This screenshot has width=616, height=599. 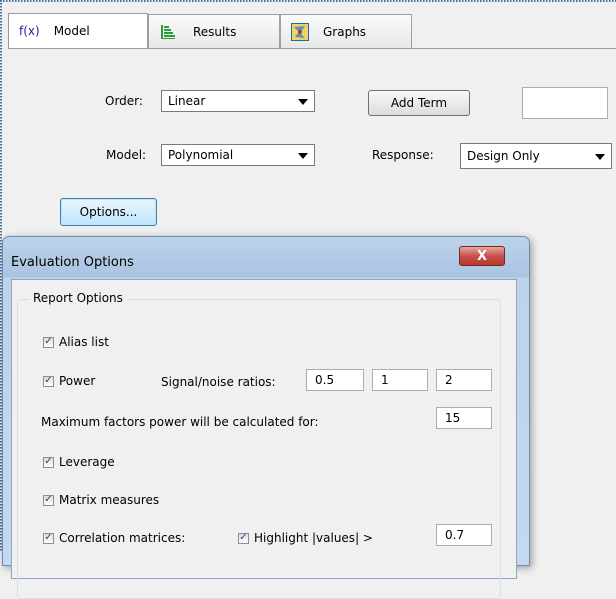 I want to click on tabs-divider, so click(x=312, y=48).